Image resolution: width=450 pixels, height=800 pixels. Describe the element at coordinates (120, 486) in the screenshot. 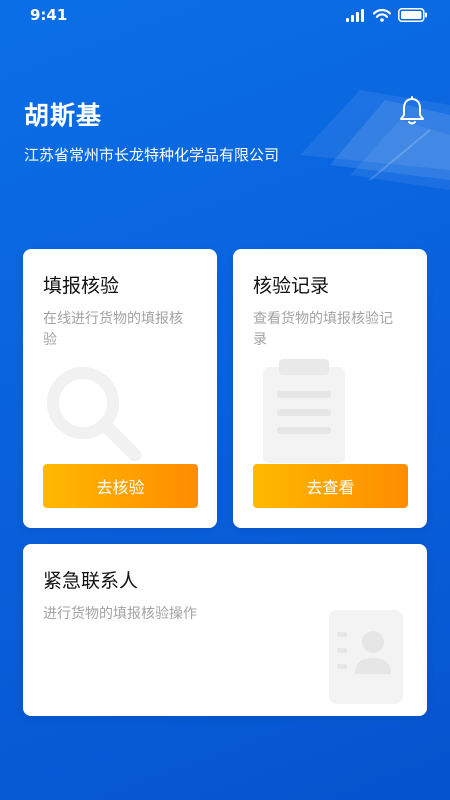

I see `go-verify-button: 去核验` at that location.